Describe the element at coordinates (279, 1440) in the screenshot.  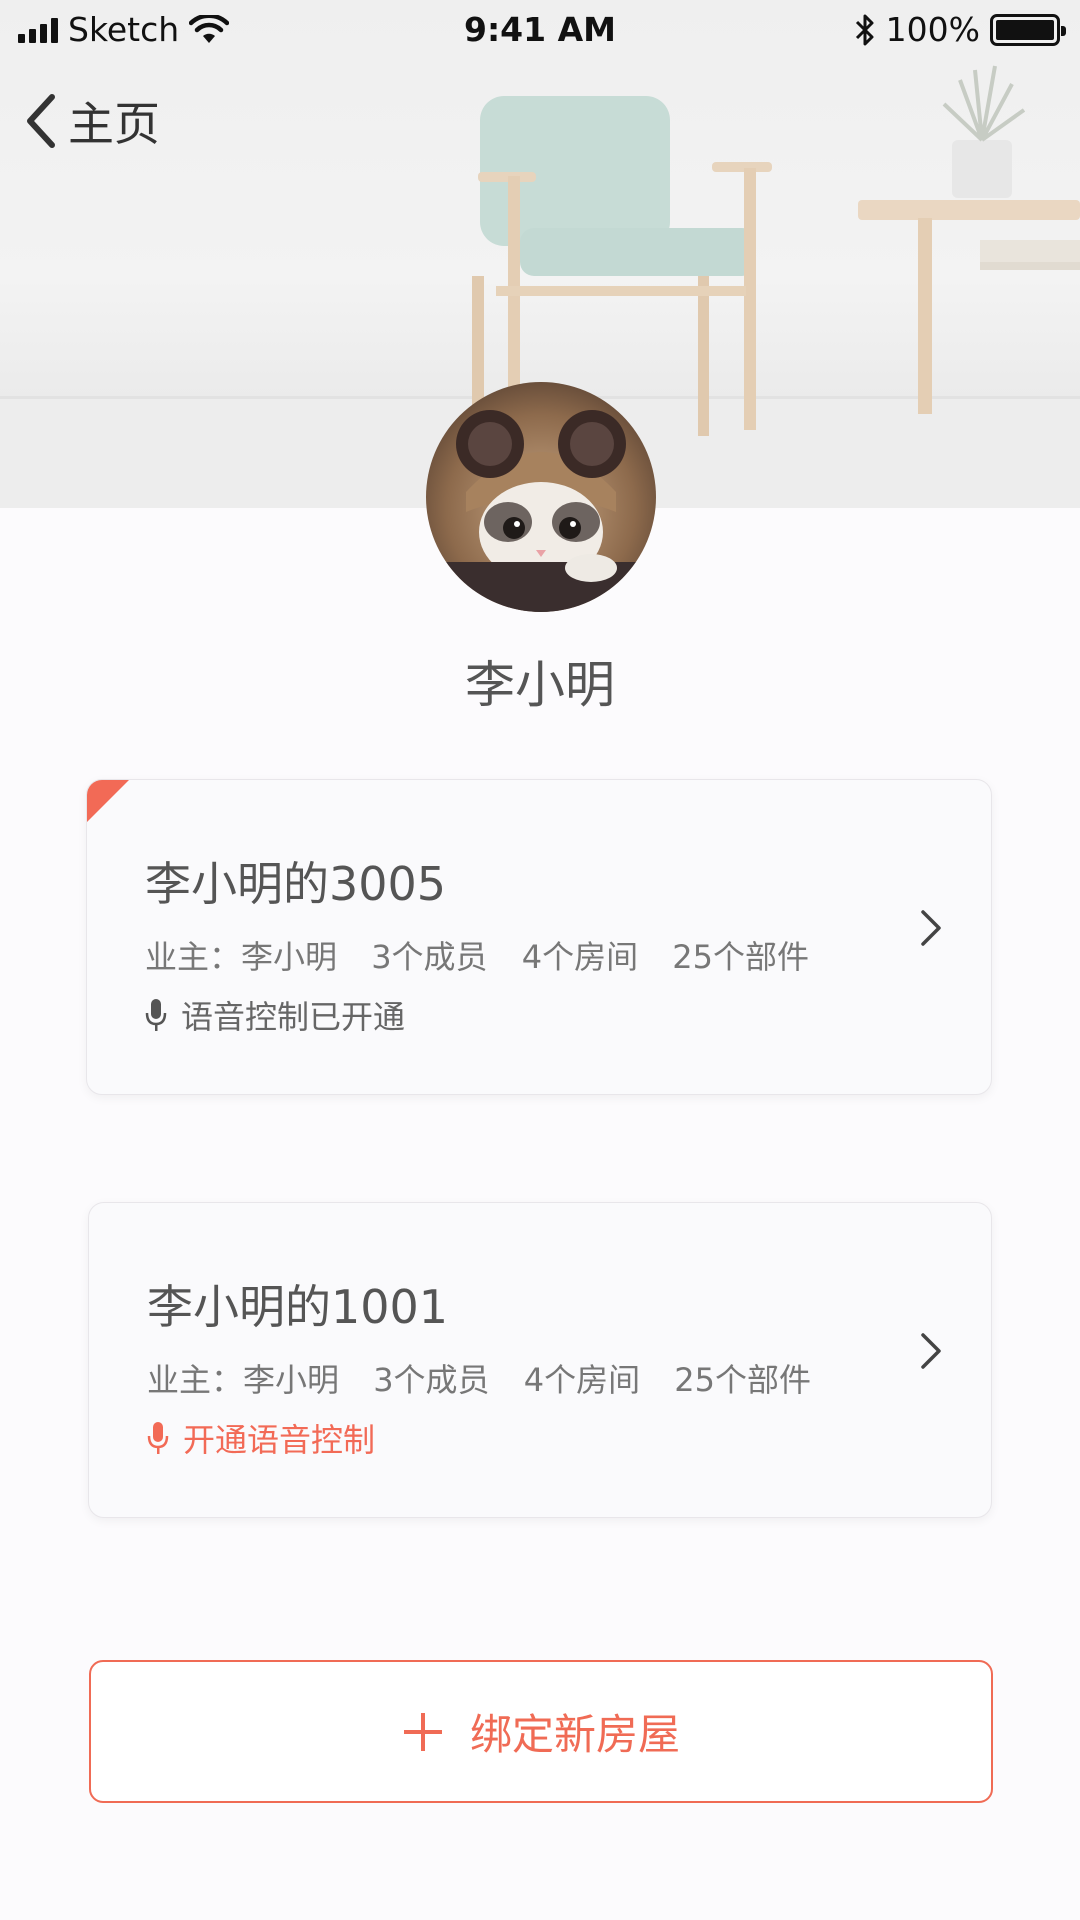
I see `voice-status-label: 开通语音控制` at that location.